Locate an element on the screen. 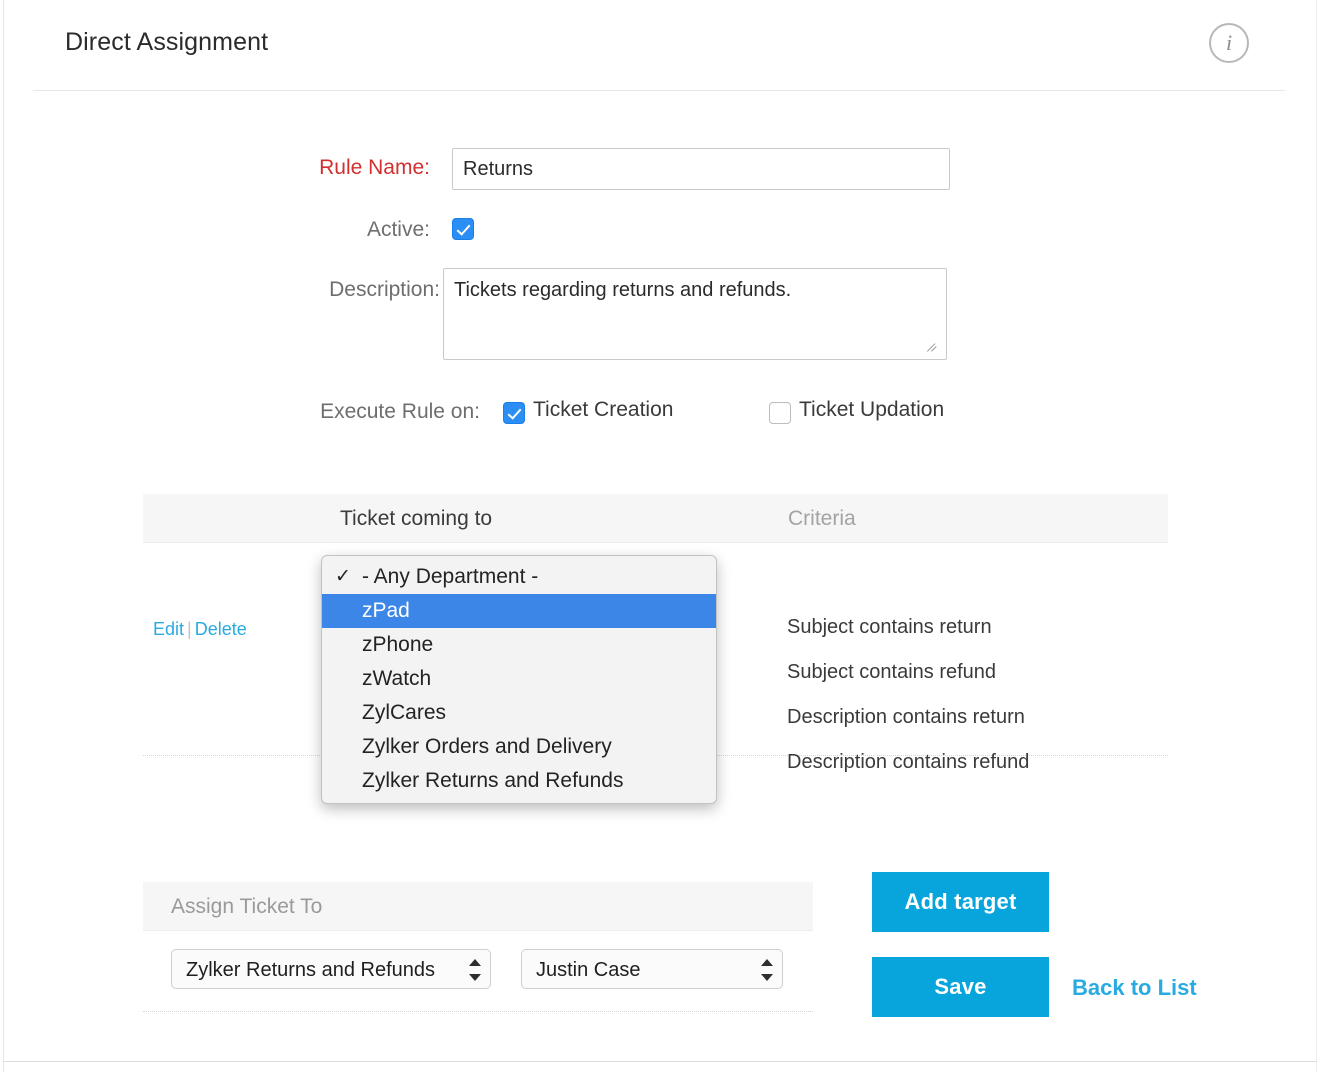  assign-agent-select: Justin Case is located at coordinates (652, 969).